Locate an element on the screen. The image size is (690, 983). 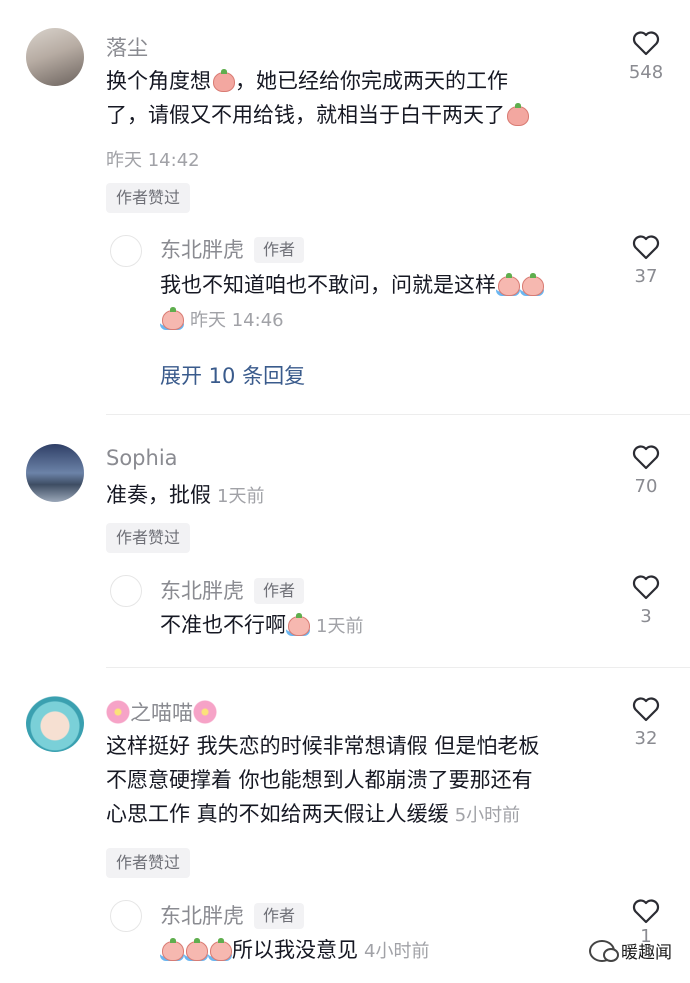
like-button: 37 is located at coordinates (646, 260).